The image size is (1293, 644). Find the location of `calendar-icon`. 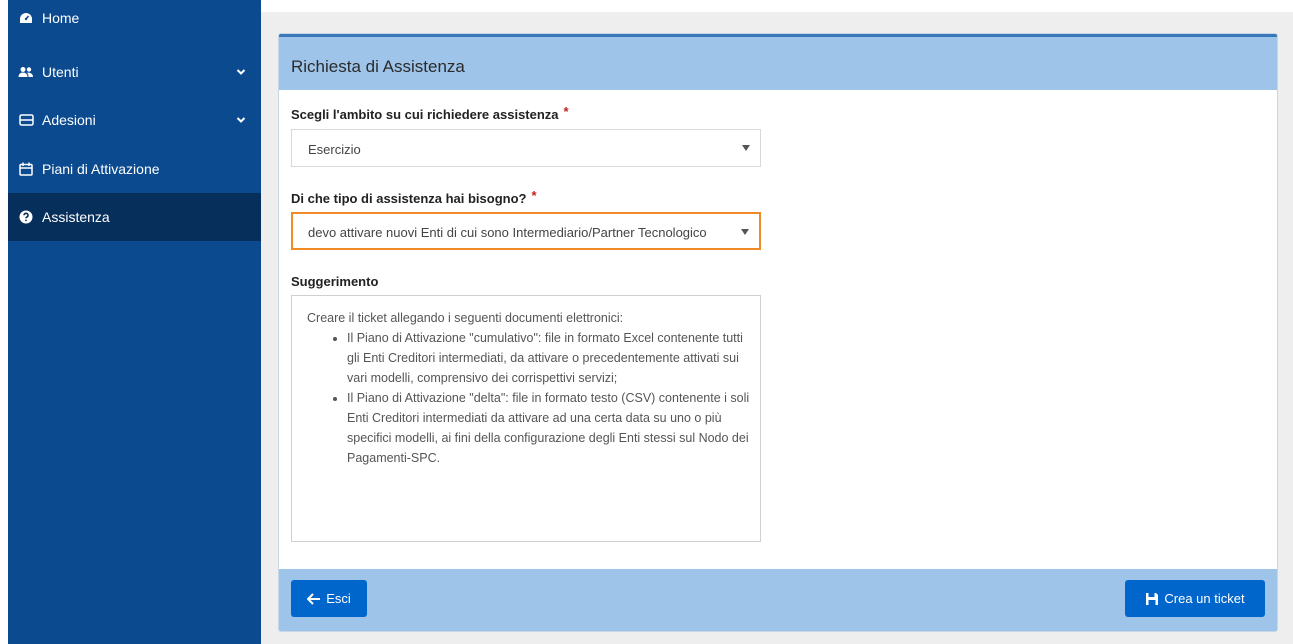

calendar-icon is located at coordinates (26, 169).